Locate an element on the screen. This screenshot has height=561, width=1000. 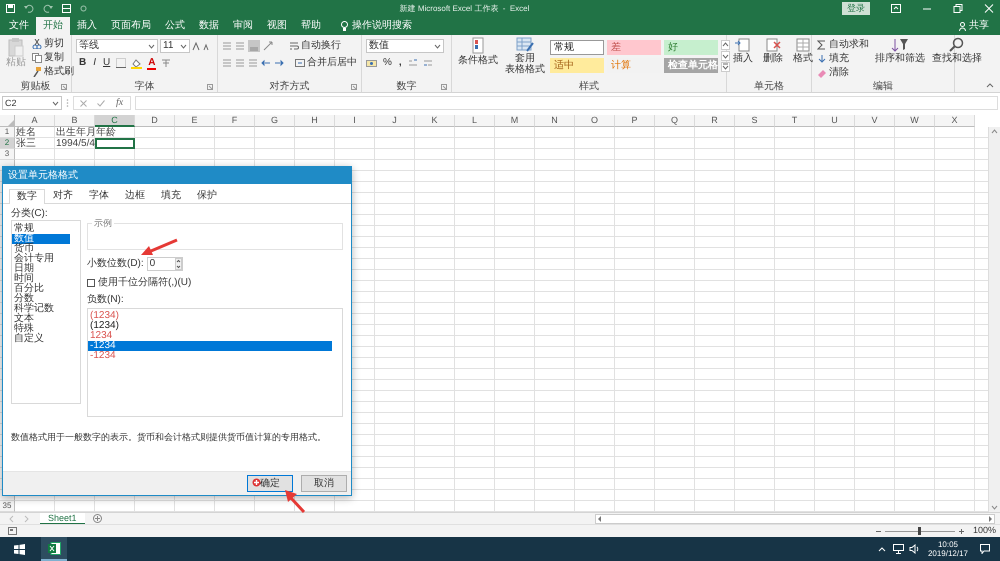
column-header: U is located at coordinates (835, 121).